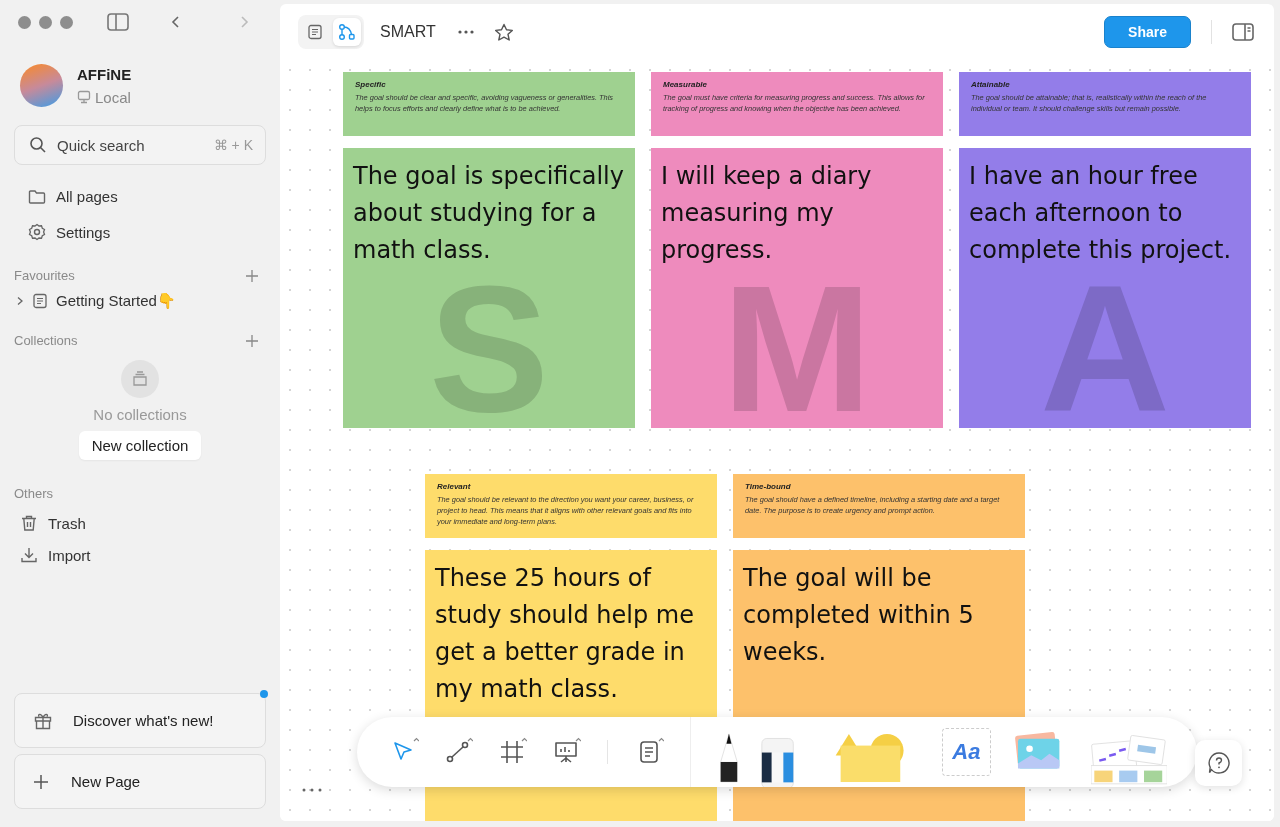  I want to click on document-title: SMART, so click(408, 32).